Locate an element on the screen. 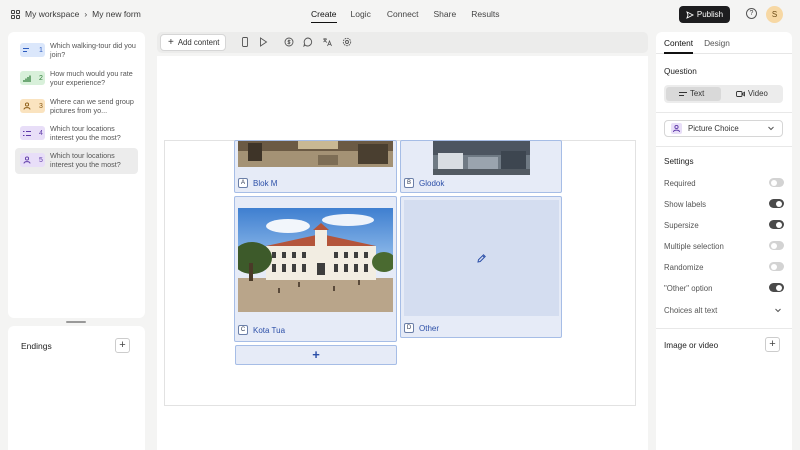 This screenshot has width=800, height=450. choice-label: Kota Tua is located at coordinates (269, 330).